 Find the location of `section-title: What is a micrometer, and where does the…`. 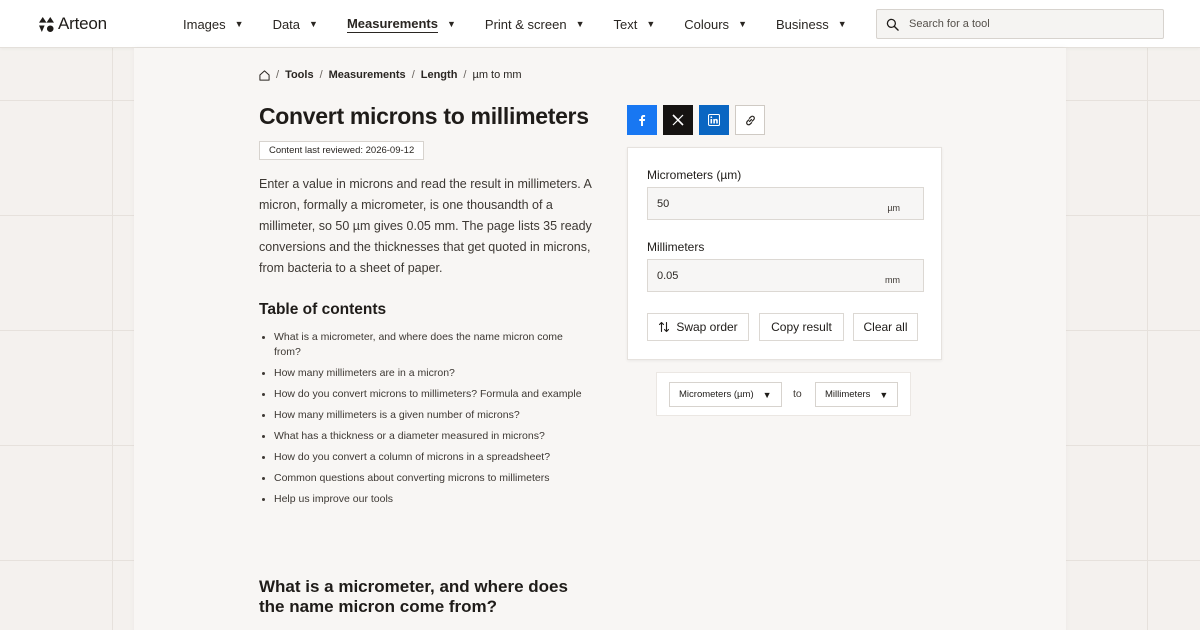

section-title: What is a micrometer, and where does the… is located at coordinates (413, 596).